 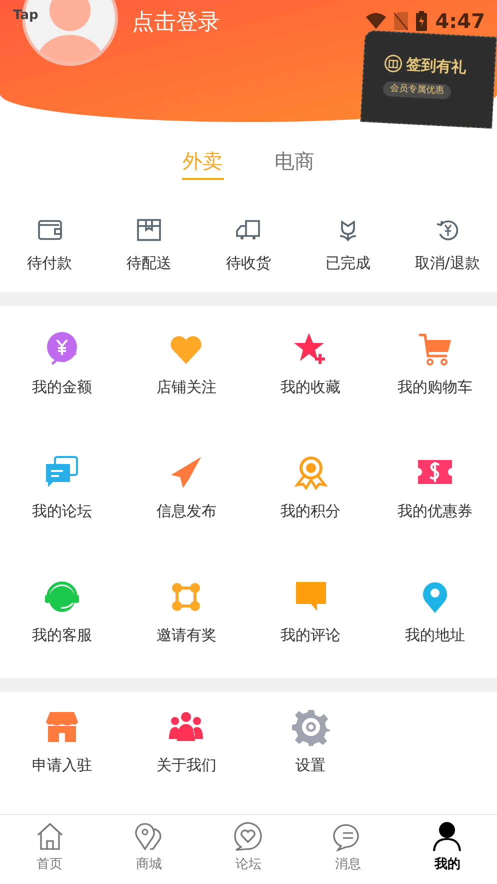 I want to click on heart-bubble-icon, so click(x=248, y=837).